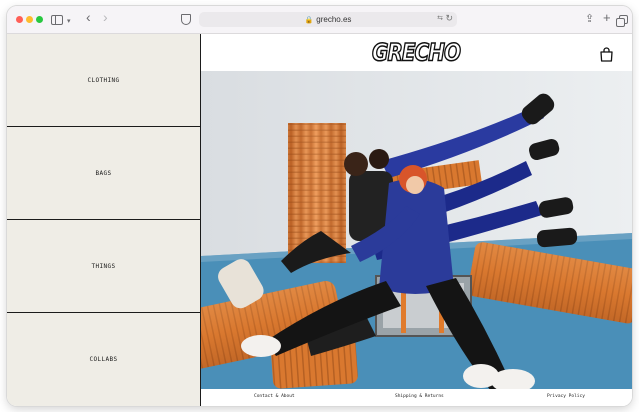 Image resolution: width=639 pixels, height=412 pixels. Describe the element at coordinates (449, 18) in the screenshot. I see `reload-icon: ↻` at that location.